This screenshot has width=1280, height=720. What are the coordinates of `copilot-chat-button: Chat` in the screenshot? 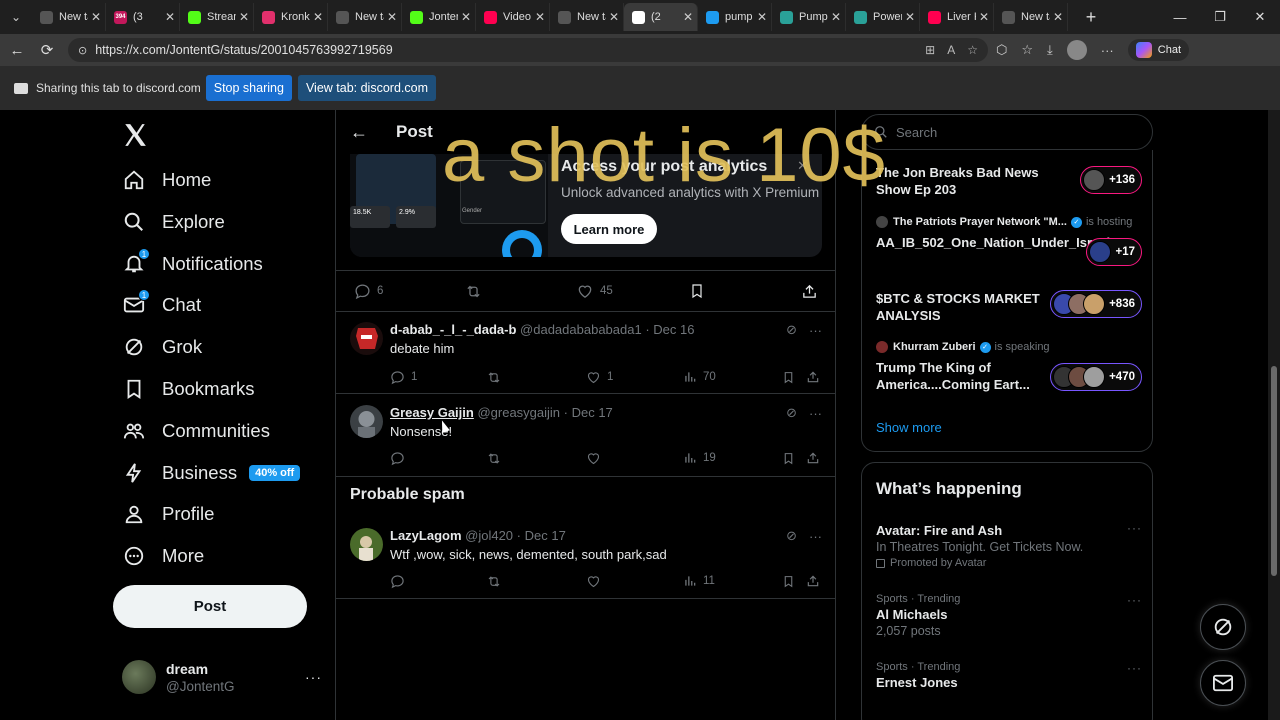 It's located at (1158, 50).